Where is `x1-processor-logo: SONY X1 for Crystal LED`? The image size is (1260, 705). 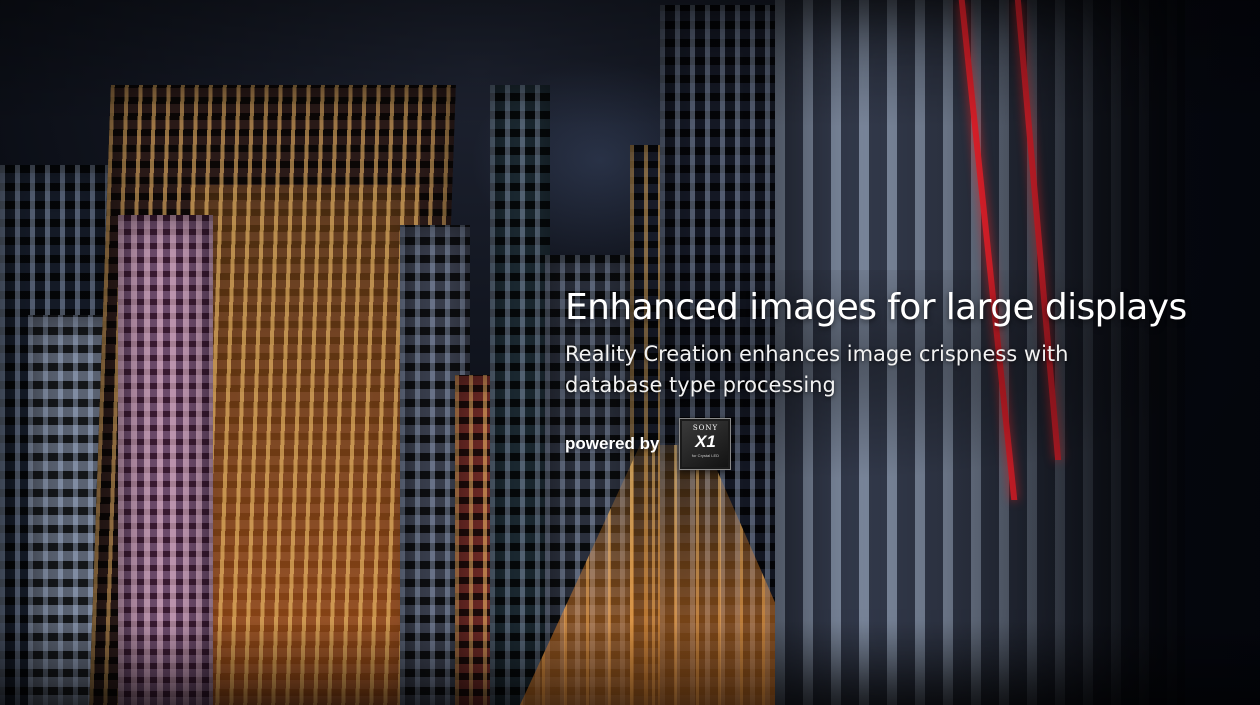 x1-processor-logo: SONY X1 for Crystal LED is located at coordinates (705, 444).